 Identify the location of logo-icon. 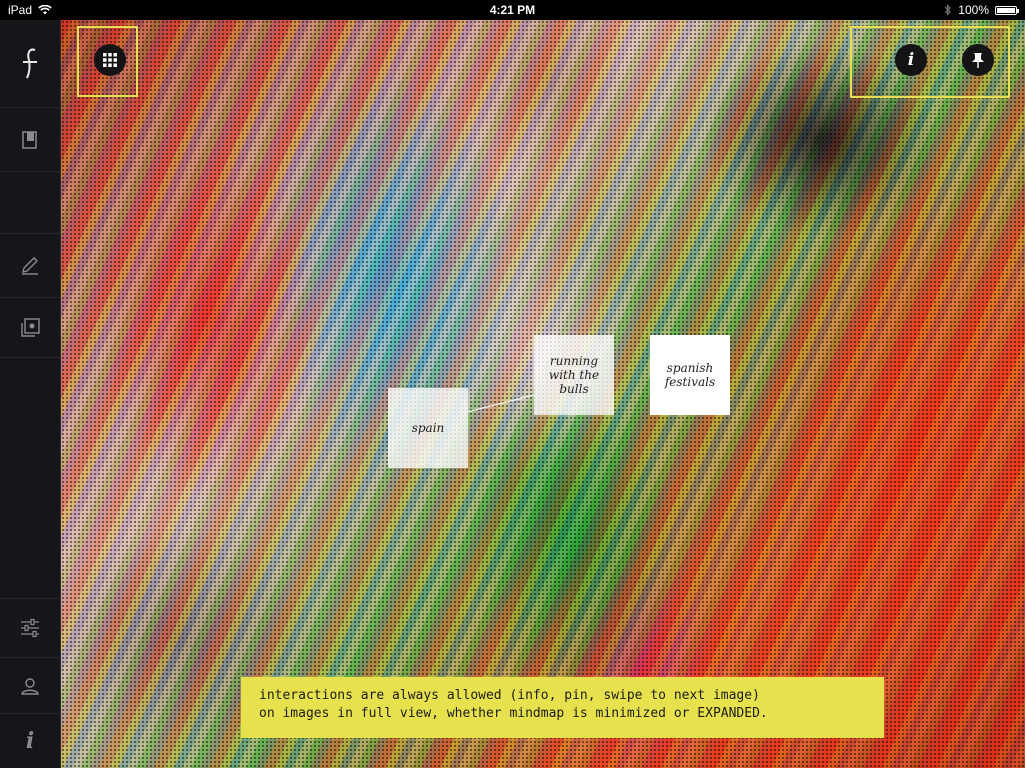
(30, 63).